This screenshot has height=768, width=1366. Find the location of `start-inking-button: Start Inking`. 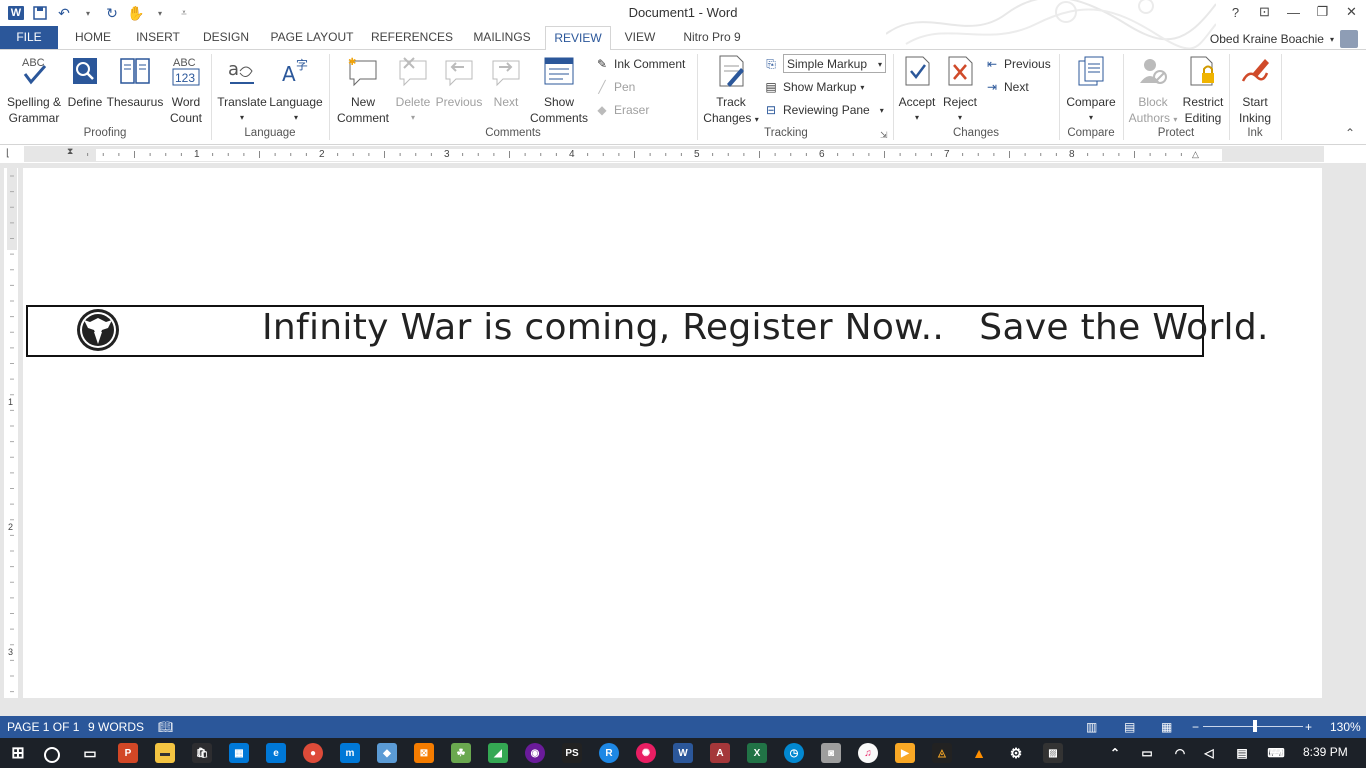

start-inking-button: Start Inking is located at coordinates (1255, 90).